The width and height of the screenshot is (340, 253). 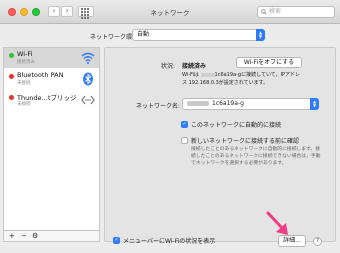 What do you see at coordinates (184, 140) in the screenshot?
I see `ask-join-checkbox` at bounding box center [184, 140].